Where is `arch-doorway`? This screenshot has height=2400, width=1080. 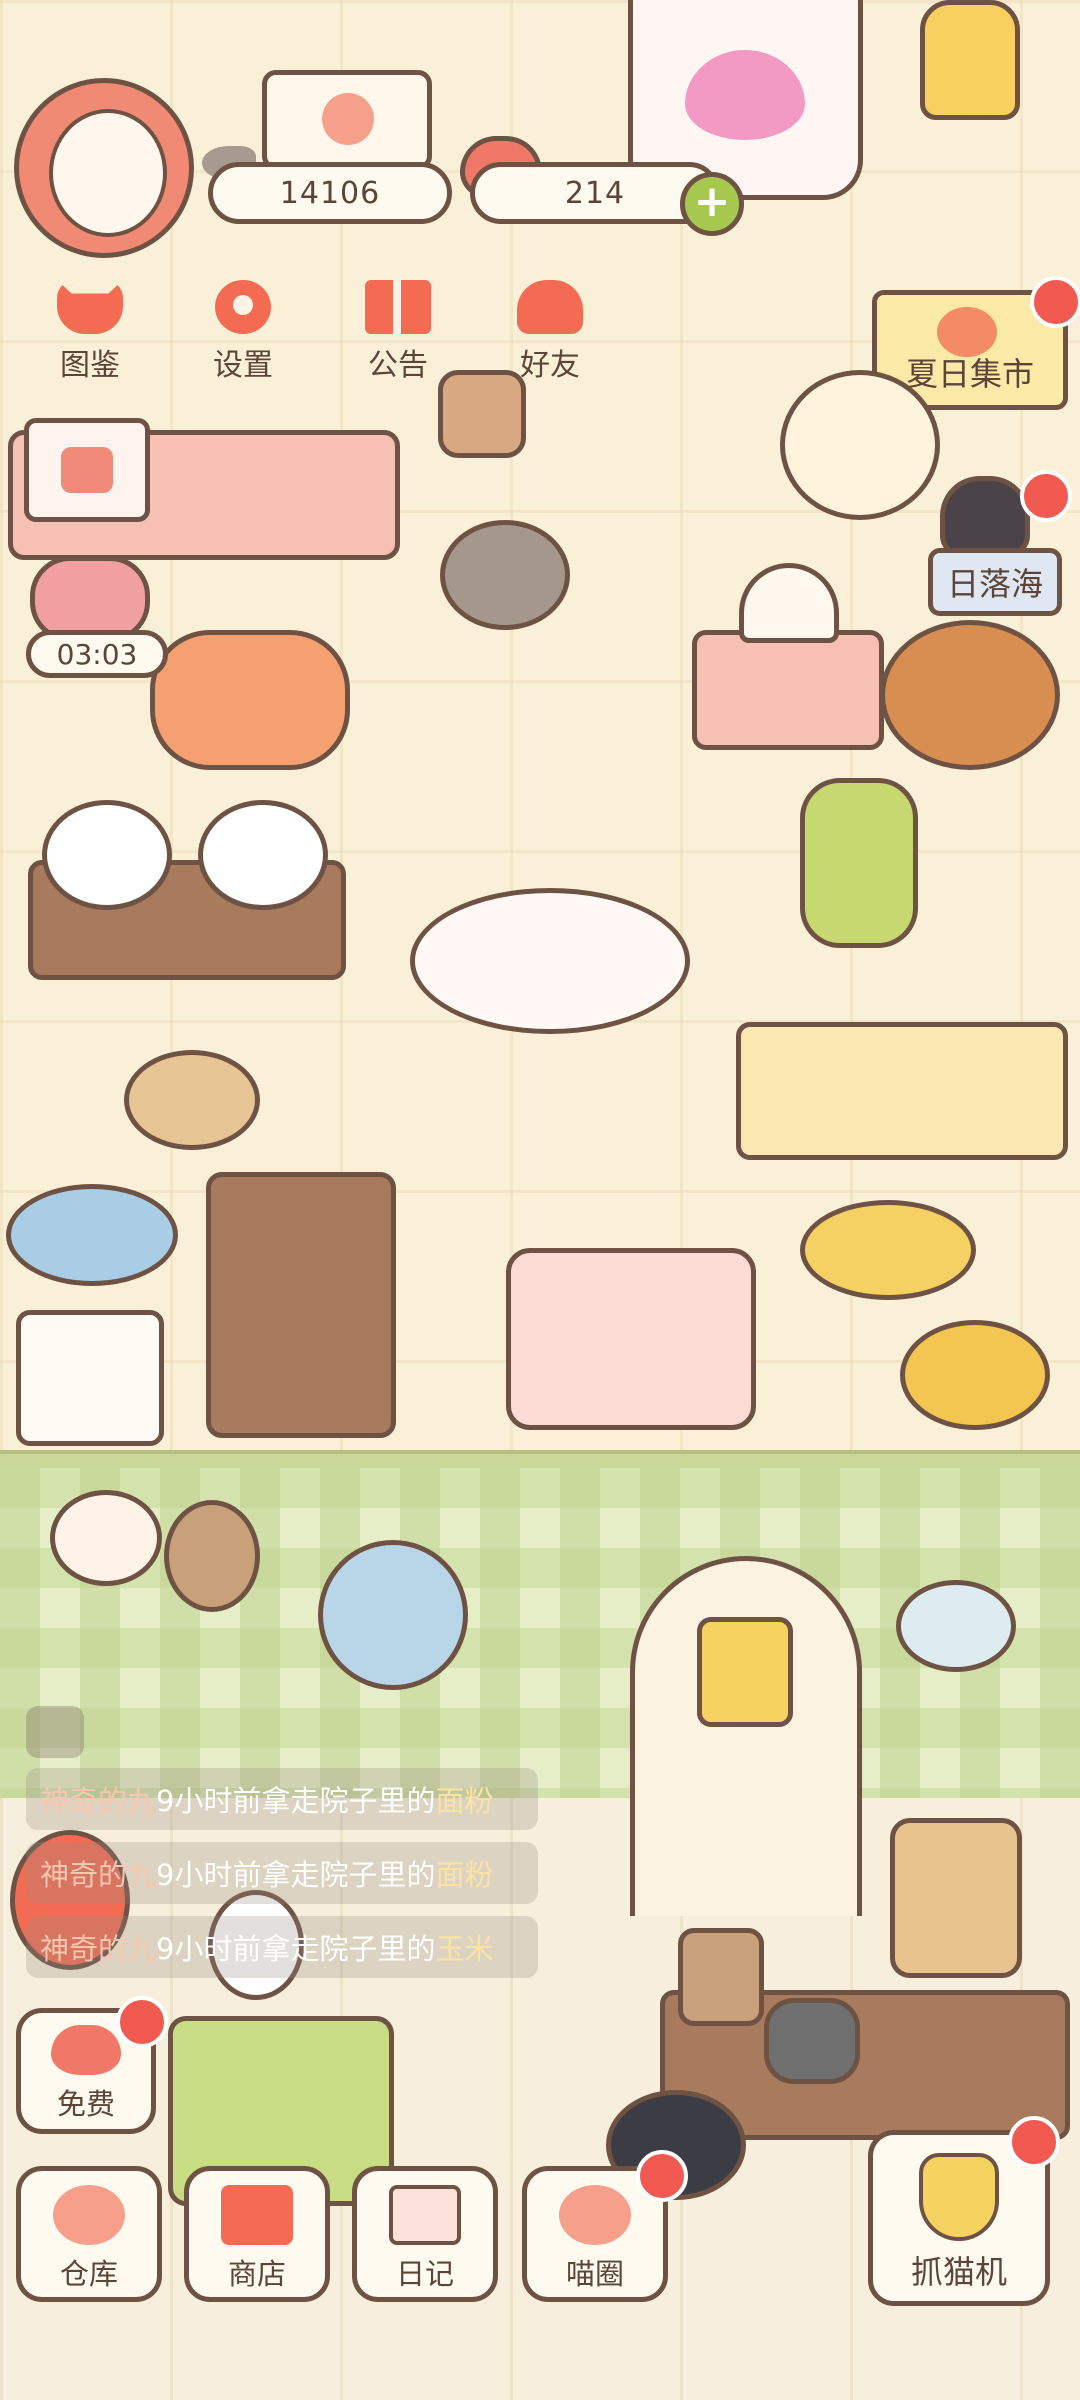 arch-doorway is located at coordinates (746, 1736).